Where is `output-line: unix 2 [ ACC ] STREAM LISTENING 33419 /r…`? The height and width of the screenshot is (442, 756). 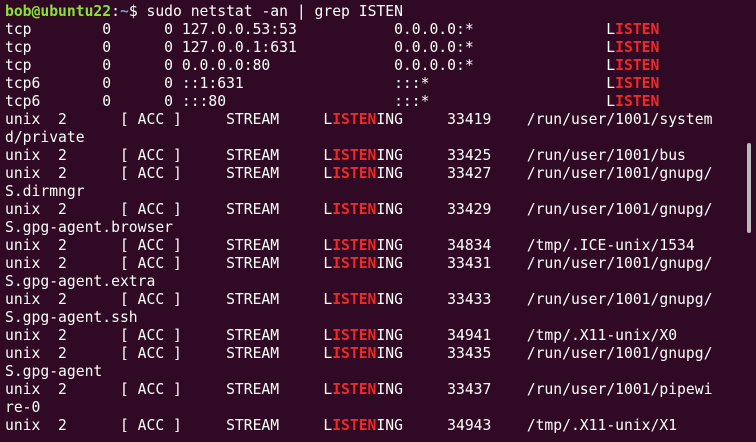 output-line: unix 2 [ ACC ] STREAM LISTENING 33419 /r… is located at coordinates (373, 120).